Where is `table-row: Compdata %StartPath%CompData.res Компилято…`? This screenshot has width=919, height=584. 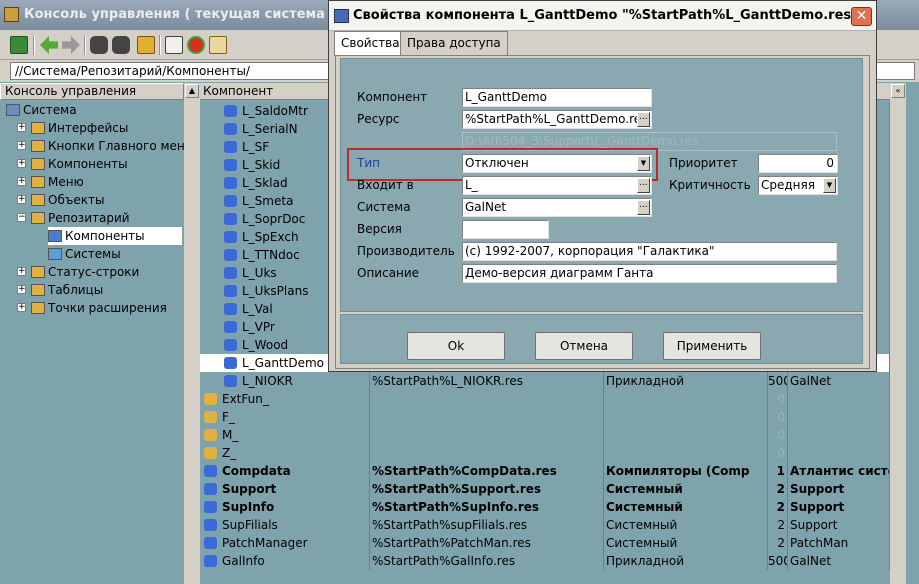 table-row: Compdata %StartPath%CompData.res Компилято… is located at coordinates (545, 471).